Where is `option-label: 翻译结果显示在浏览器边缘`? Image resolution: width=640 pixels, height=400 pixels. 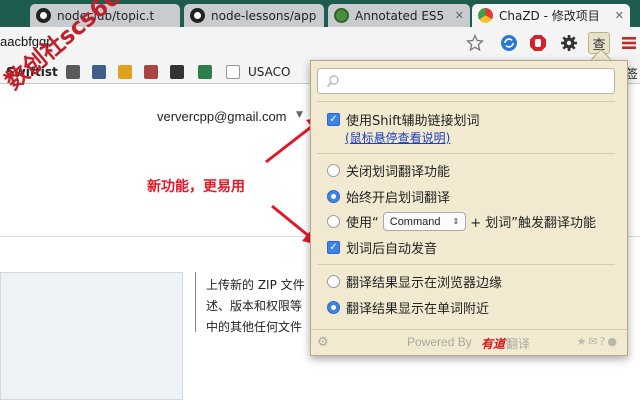 option-label: 翻译结果显示在浏览器边缘 is located at coordinates (424, 283).